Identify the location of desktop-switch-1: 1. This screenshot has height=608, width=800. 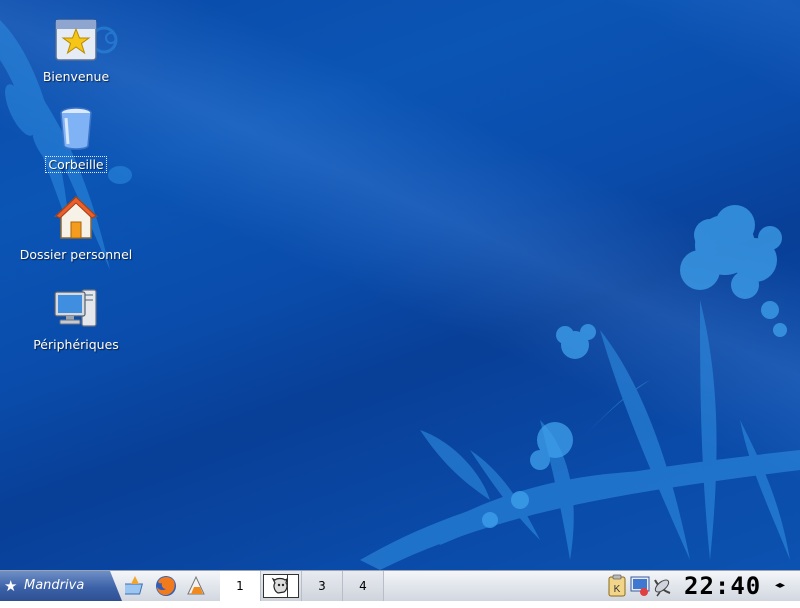
(240, 586).